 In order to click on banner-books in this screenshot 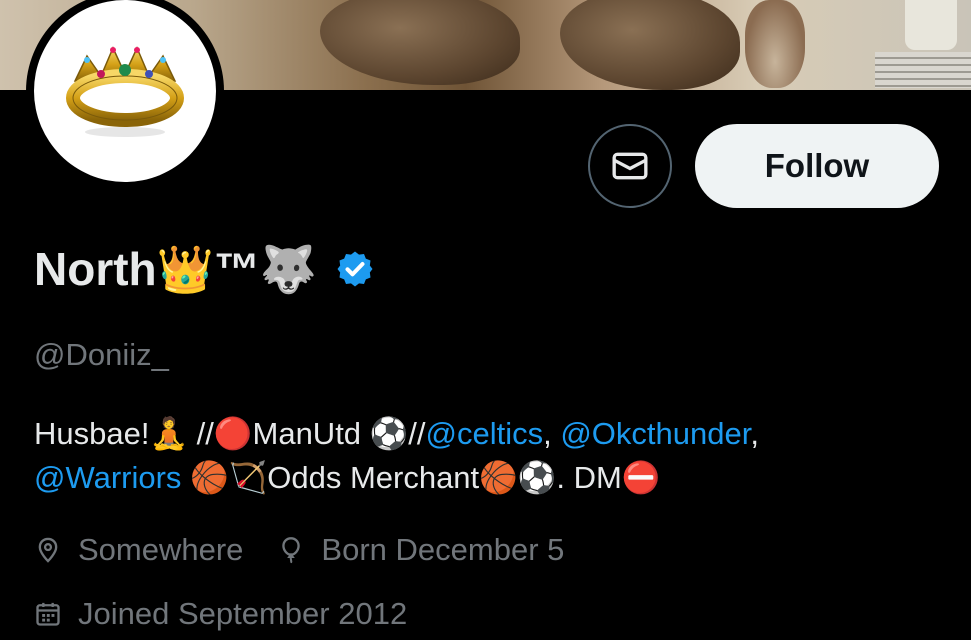, I will do `click(923, 70)`.